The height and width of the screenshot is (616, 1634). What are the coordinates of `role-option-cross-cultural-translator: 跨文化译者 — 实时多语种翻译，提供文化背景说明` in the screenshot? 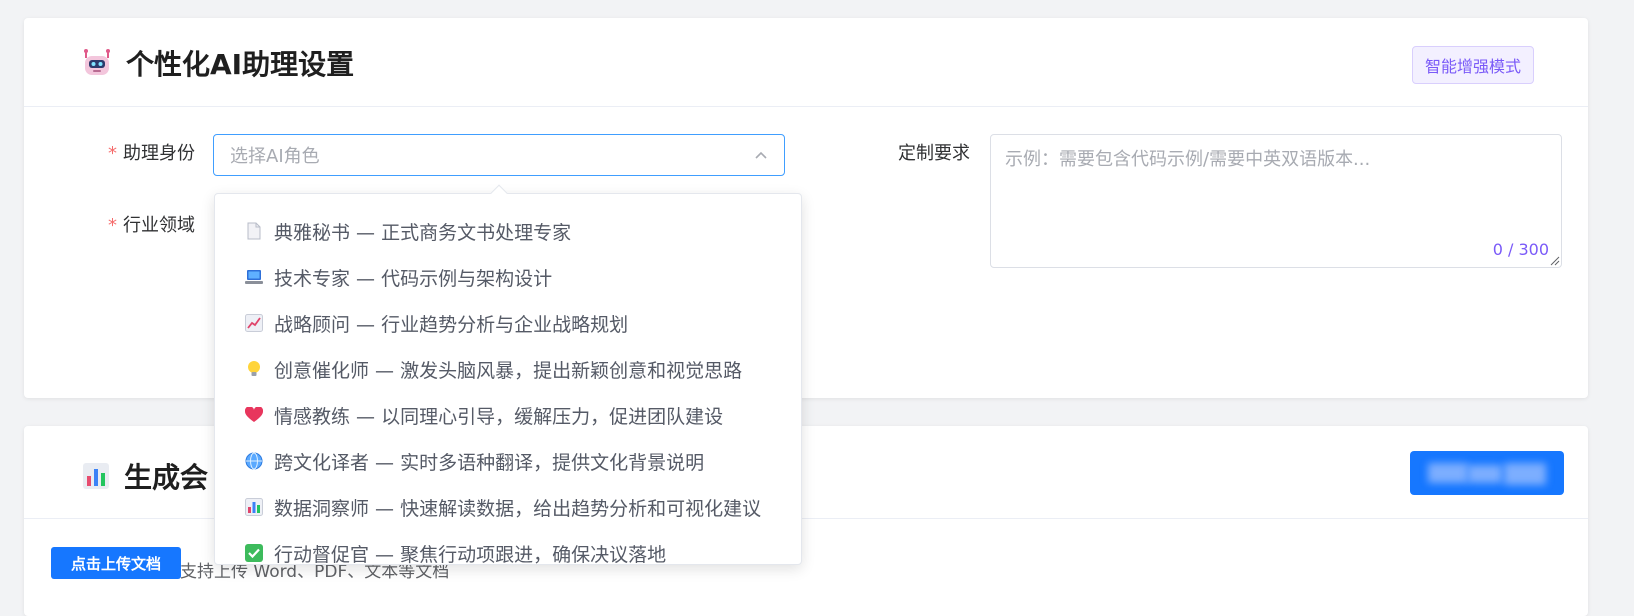 It's located at (508, 461).